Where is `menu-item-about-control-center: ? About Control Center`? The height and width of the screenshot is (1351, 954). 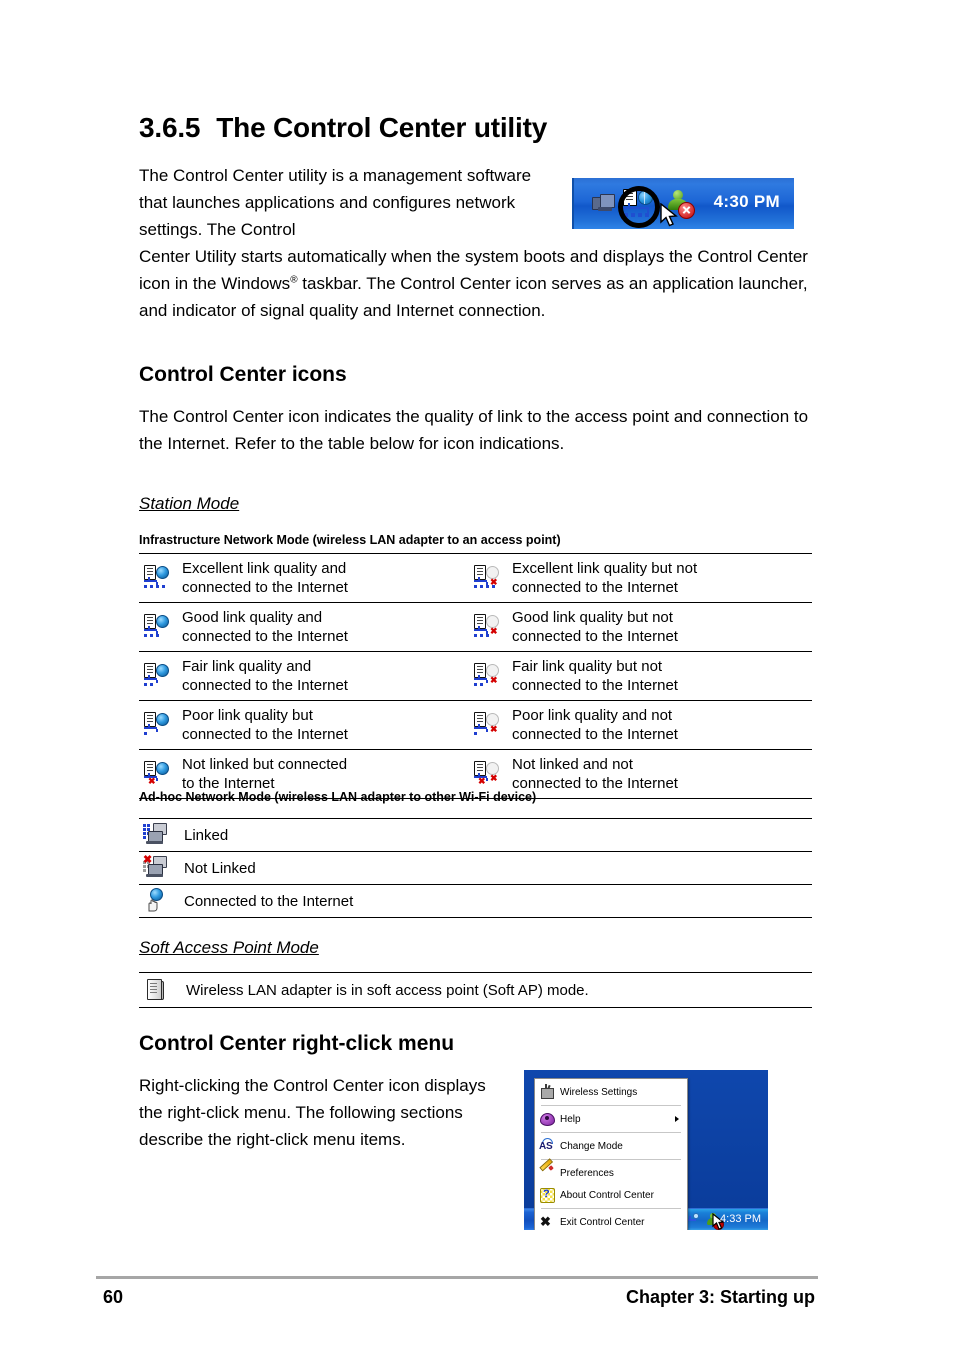
menu-item-about-control-center: ? About Control Center is located at coordinates (611, 1195).